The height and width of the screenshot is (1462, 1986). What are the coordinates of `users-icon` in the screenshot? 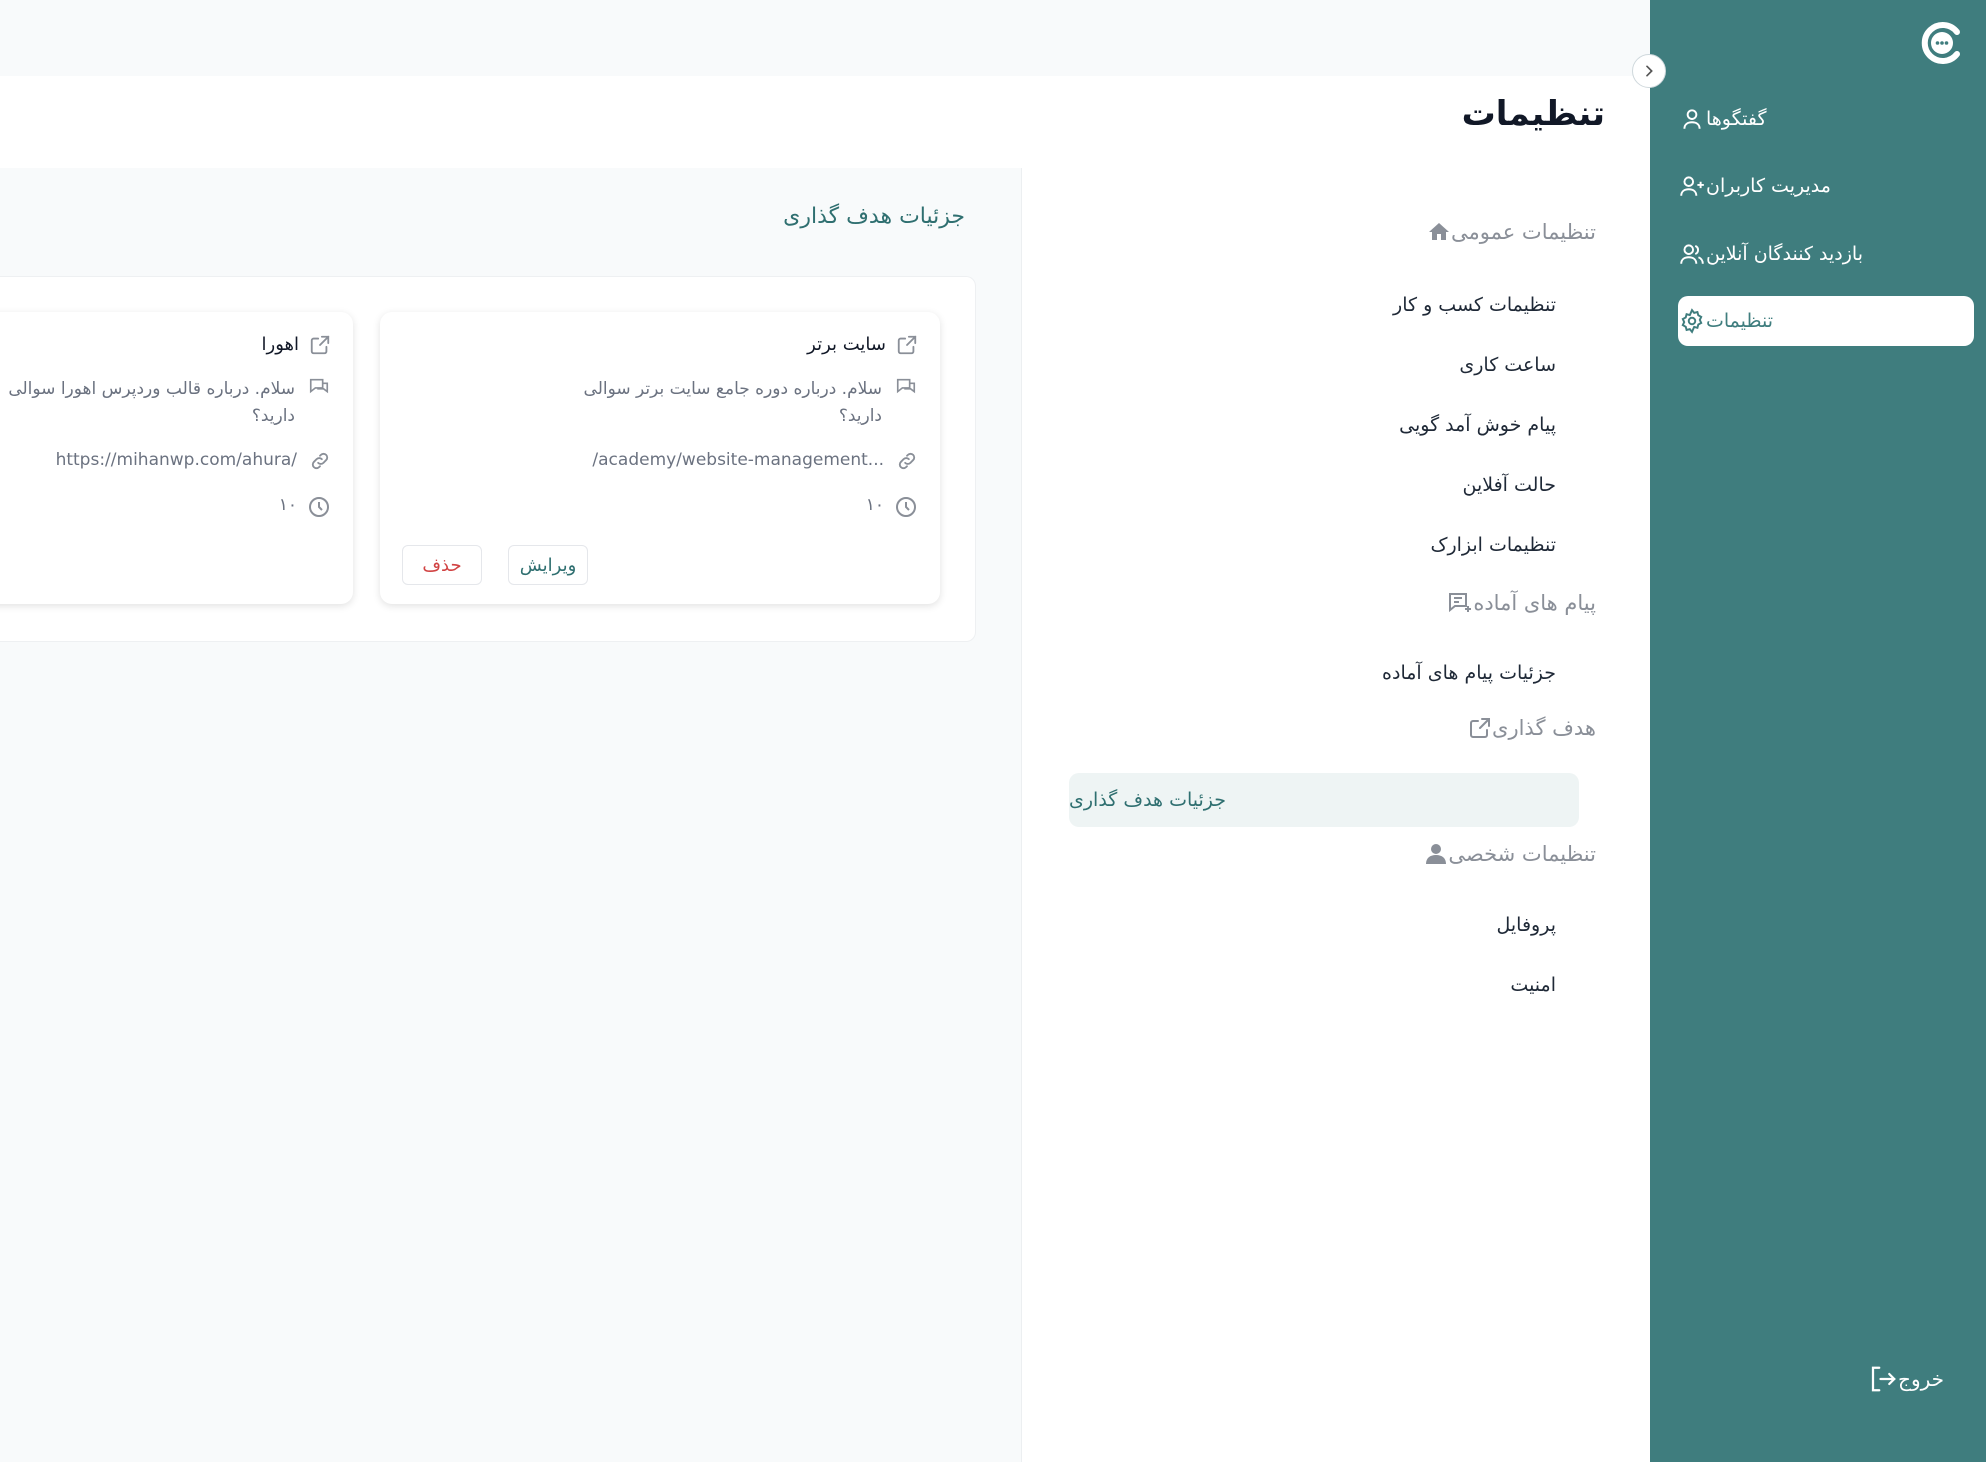 It's located at (1692, 254).